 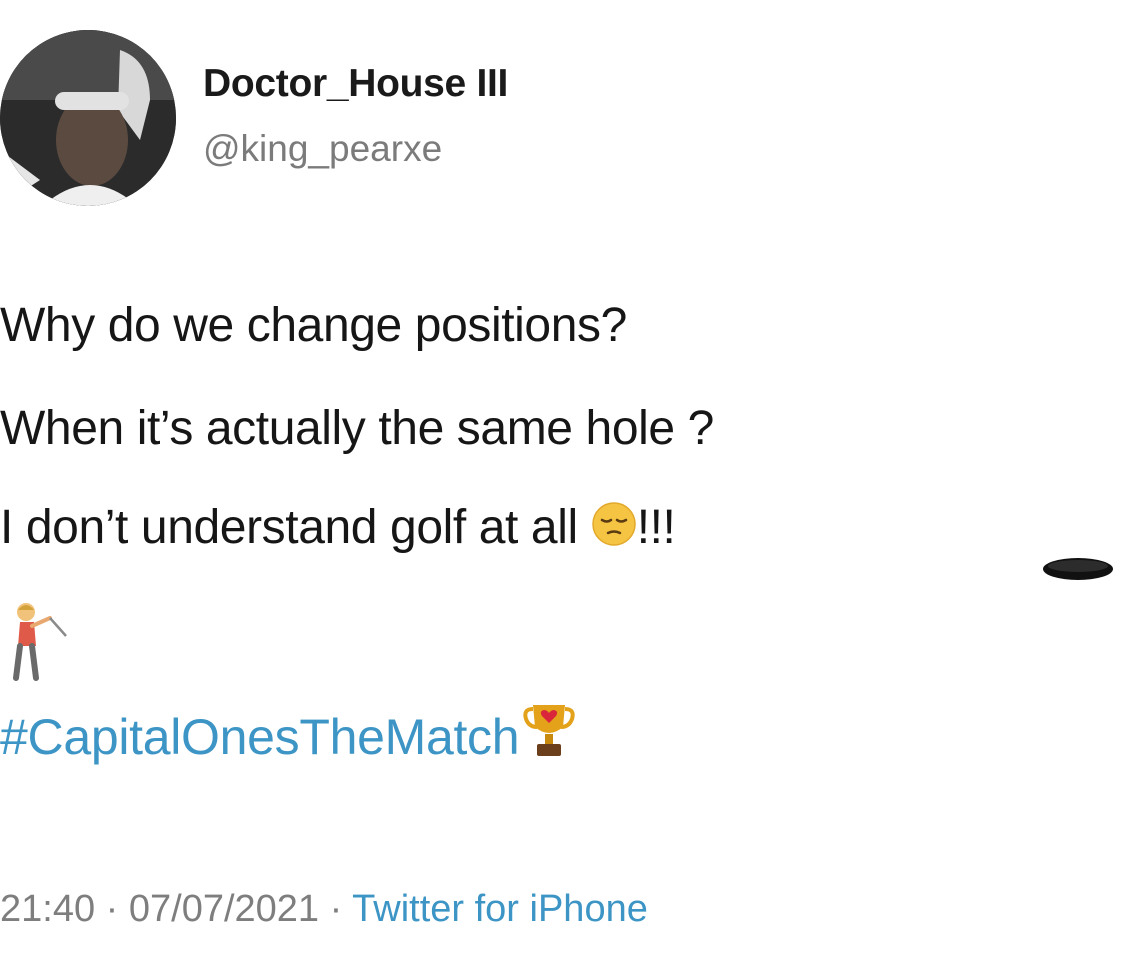 I want to click on tweet-source-link: Twitter for iPhone, so click(x=500, y=909).